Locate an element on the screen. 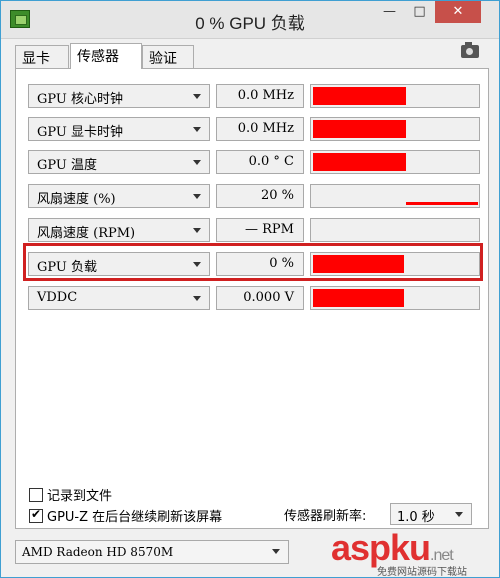  log-to-file-checkbox is located at coordinates (36, 495).